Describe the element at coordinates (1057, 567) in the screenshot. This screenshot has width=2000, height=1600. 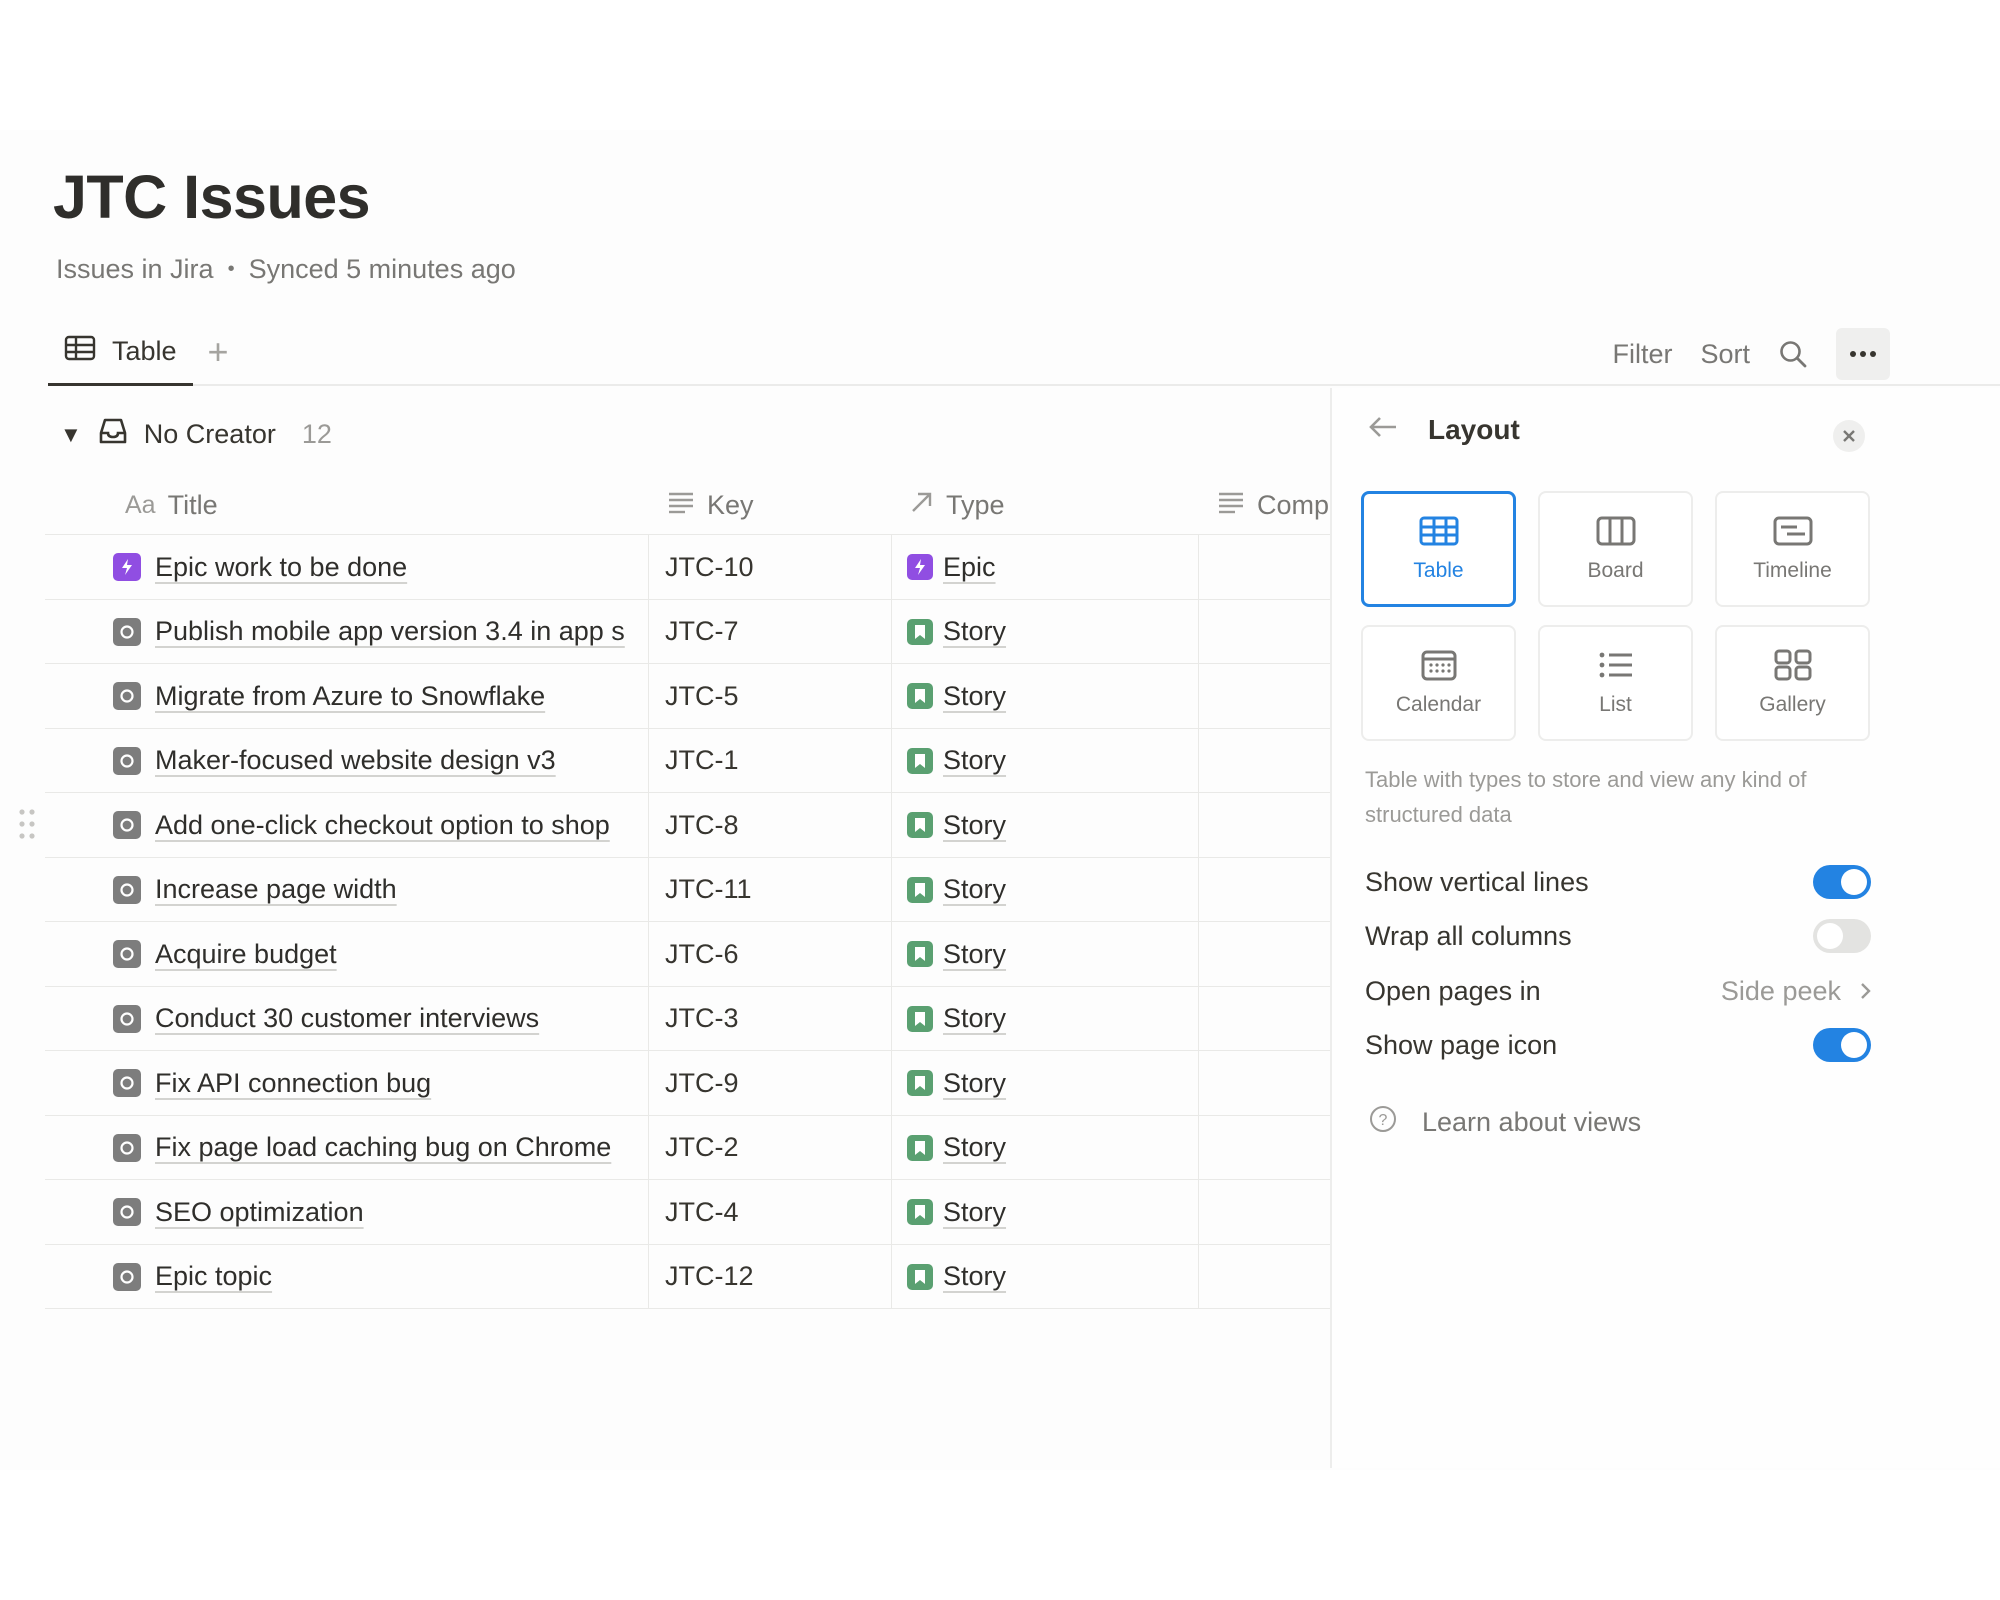
I see `type-cell: Epic` at that location.